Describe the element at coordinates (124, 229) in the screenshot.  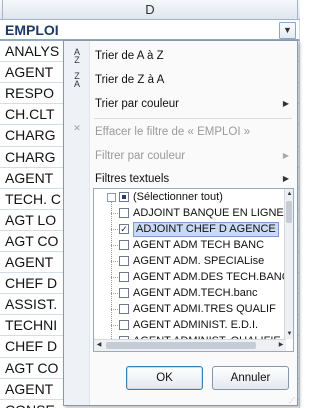
I see `checkbox-checked: ✓` at that location.